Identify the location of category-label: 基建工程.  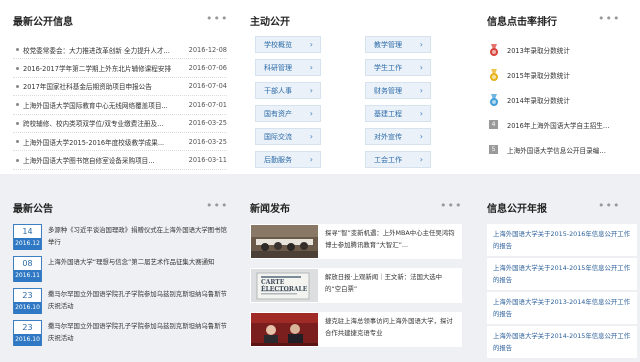
(388, 113).